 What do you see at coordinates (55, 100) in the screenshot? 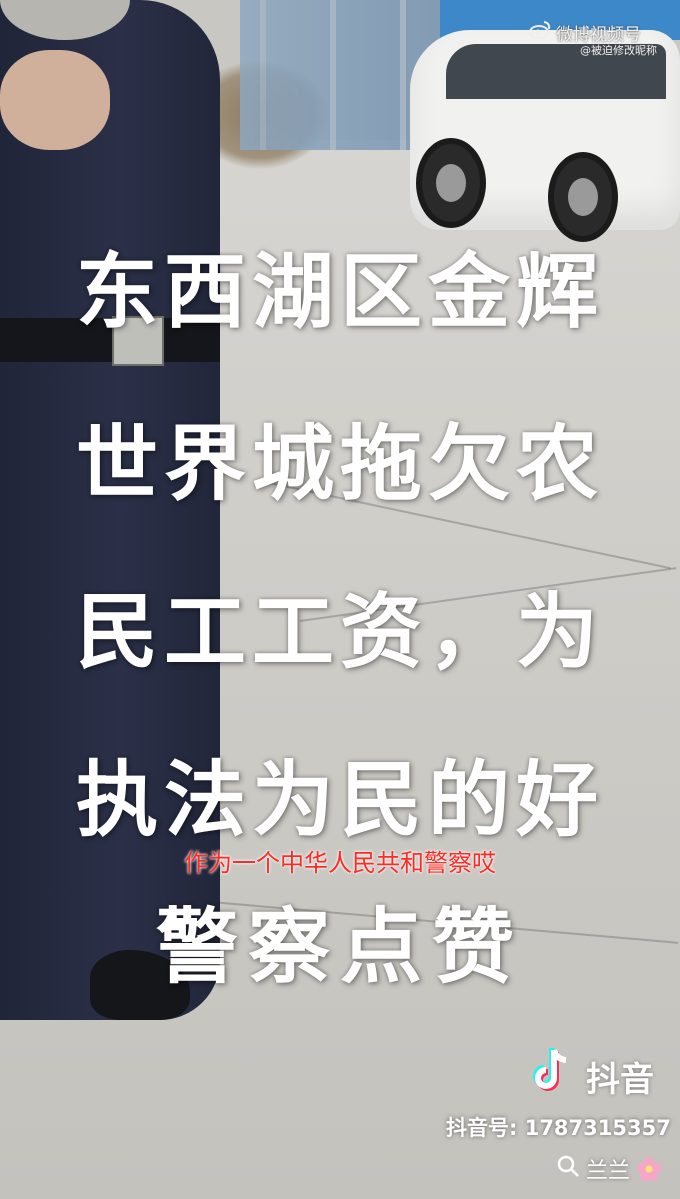
I see `officer-hand` at bounding box center [55, 100].